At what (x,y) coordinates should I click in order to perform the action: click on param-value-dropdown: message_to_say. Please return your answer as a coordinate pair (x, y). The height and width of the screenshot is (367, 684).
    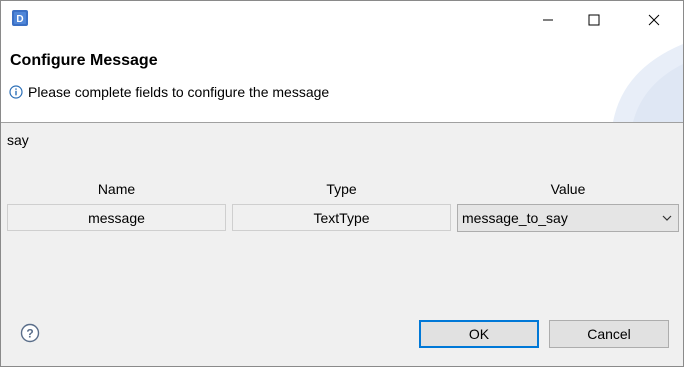
    Looking at the image, I should click on (568, 218).